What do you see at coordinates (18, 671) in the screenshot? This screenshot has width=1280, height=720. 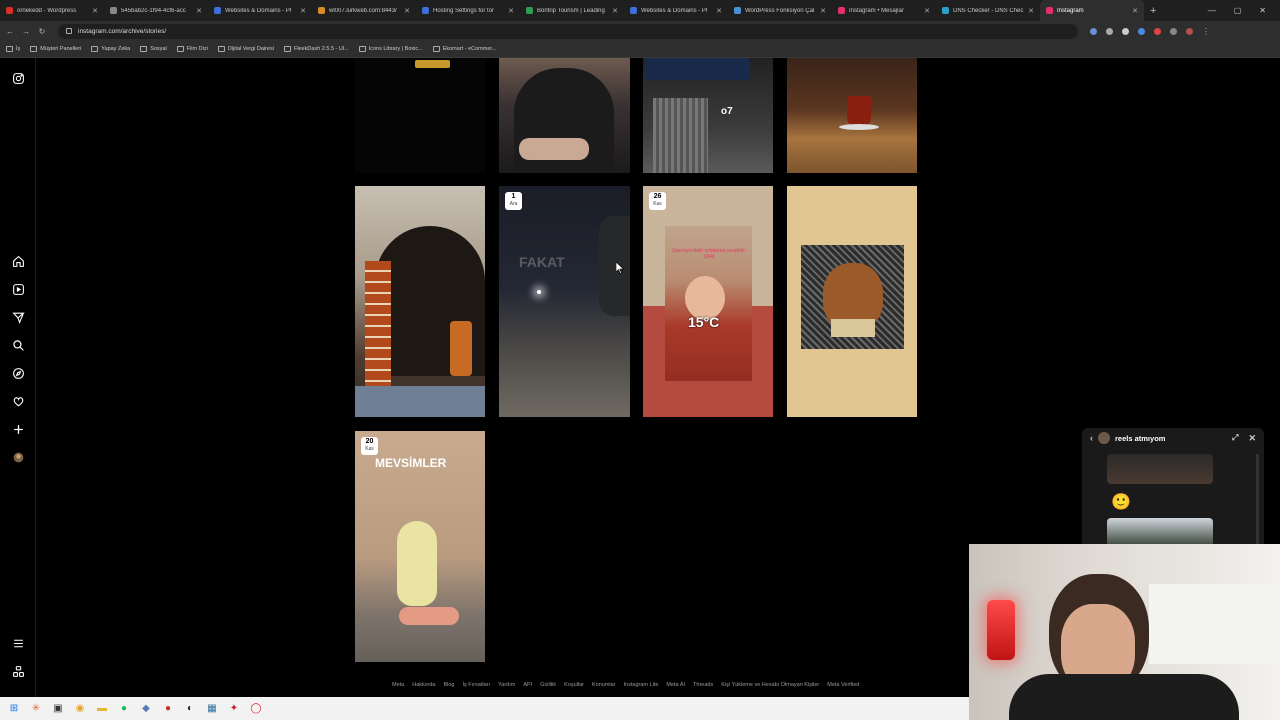 I see `threads-icon` at bounding box center [18, 671].